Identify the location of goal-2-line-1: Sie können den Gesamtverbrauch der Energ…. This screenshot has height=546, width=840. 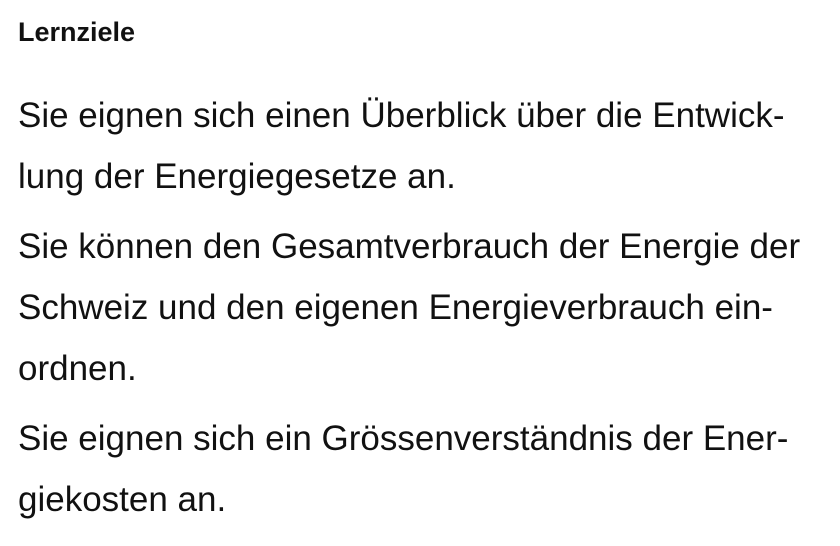
(409, 246).